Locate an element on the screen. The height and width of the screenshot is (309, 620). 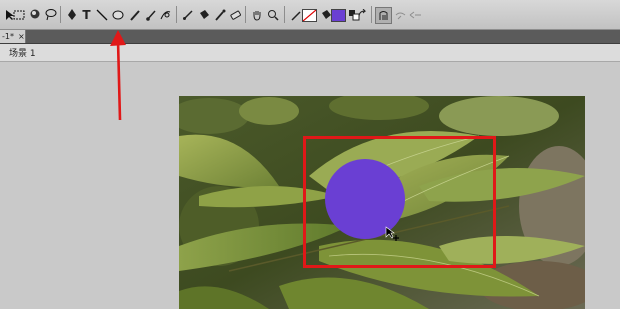
eraser-icon is located at coordinates (235, 14).